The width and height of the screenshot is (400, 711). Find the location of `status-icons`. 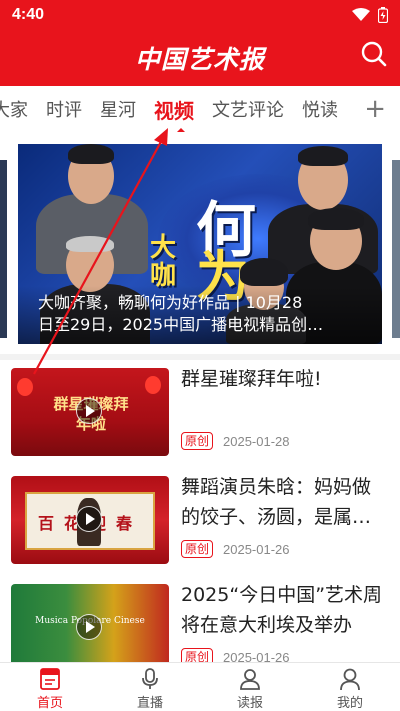

status-icons is located at coordinates (370, 15).